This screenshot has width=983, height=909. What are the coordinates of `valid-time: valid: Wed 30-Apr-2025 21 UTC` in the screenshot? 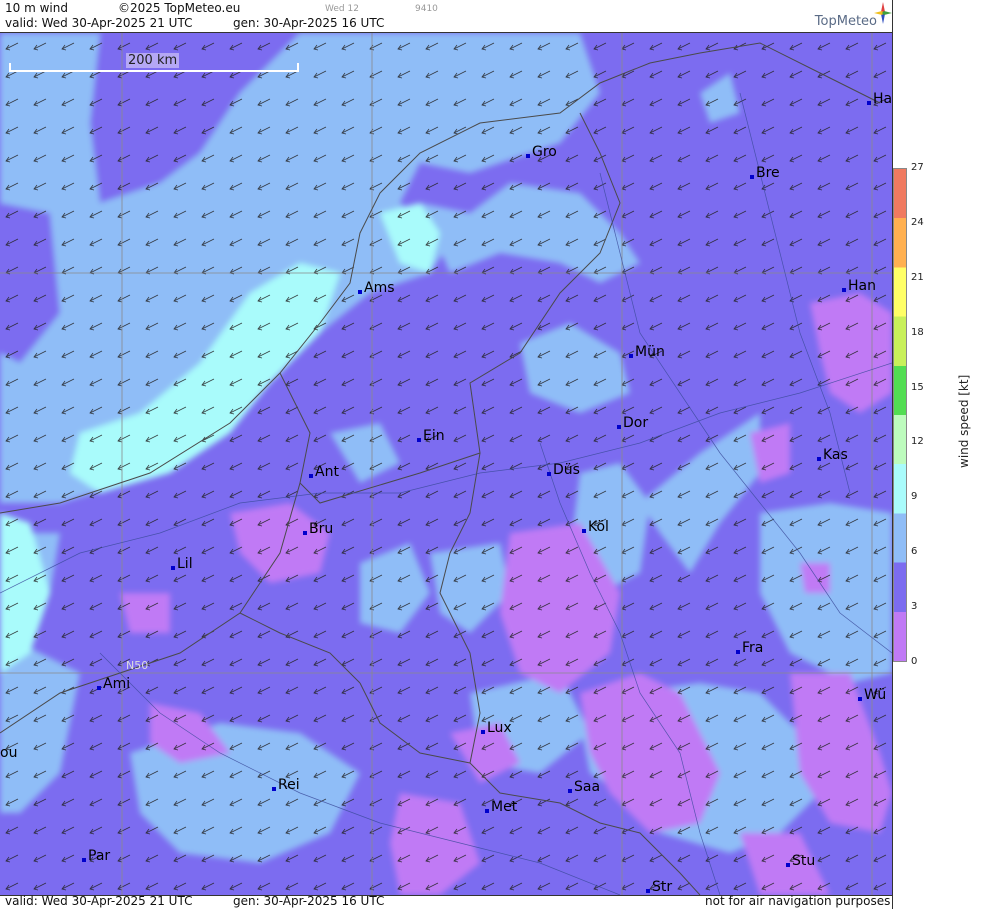 It's located at (99, 23).